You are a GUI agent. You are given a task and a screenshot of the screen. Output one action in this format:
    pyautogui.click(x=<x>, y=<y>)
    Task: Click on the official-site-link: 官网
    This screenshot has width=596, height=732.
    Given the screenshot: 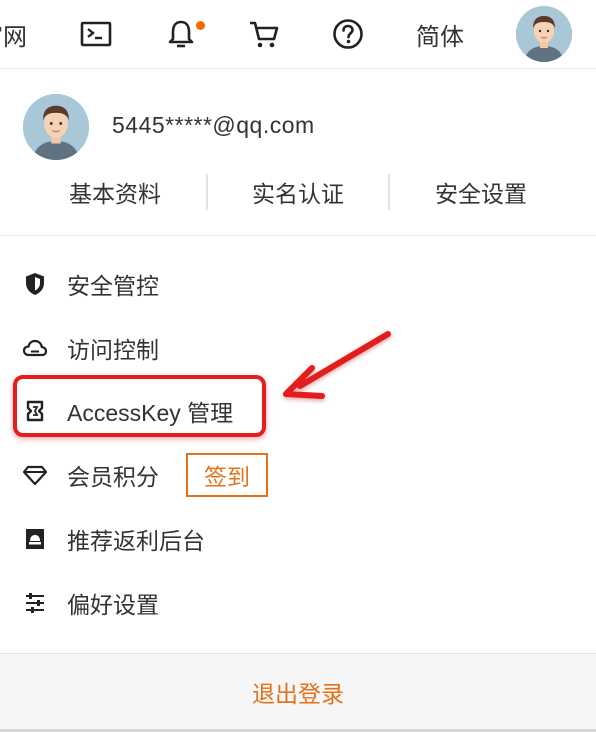 What is the action you would take?
    pyautogui.click(x=14, y=34)
    